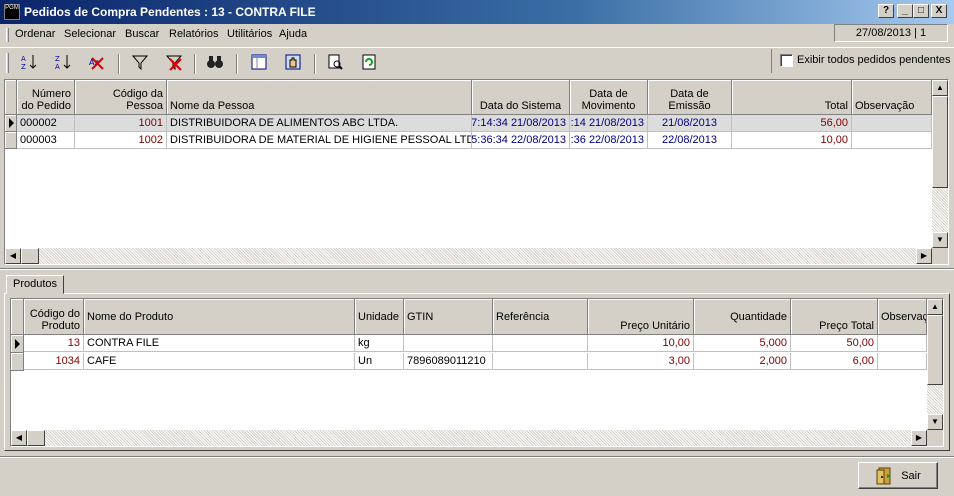 The image size is (954, 496). I want to click on menu-buscar: Buscar, so click(142, 34).